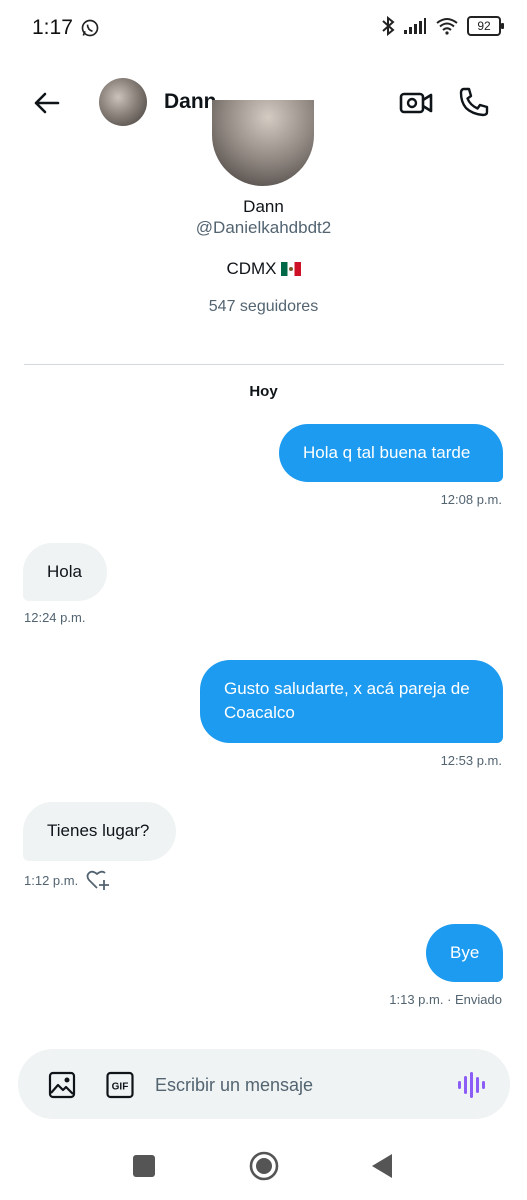 This screenshot has height=1200, width=527. I want to click on profile-followers: 547 seguidores, so click(263, 306).